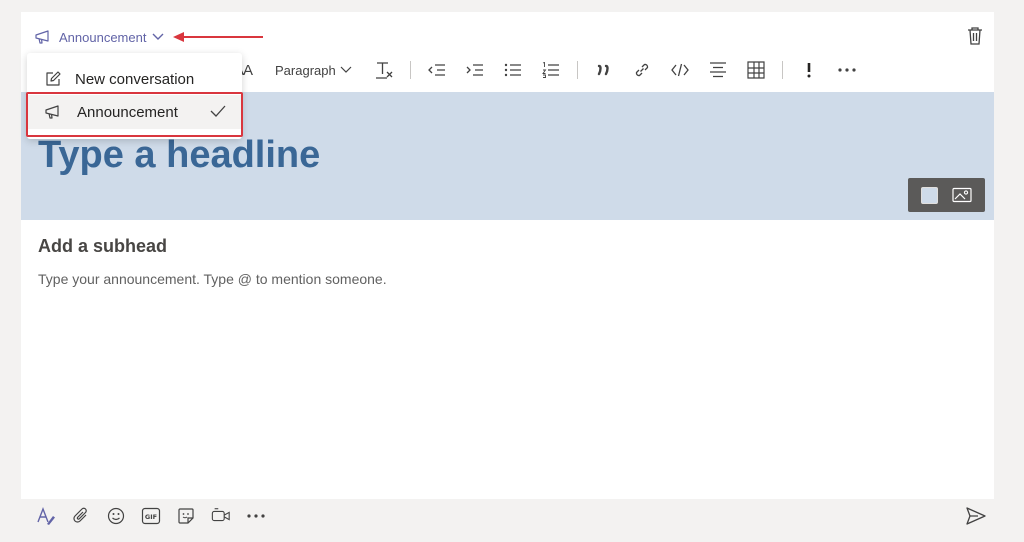 The width and height of the screenshot is (1024, 542). I want to click on emoji-icon, so click(116, 516).